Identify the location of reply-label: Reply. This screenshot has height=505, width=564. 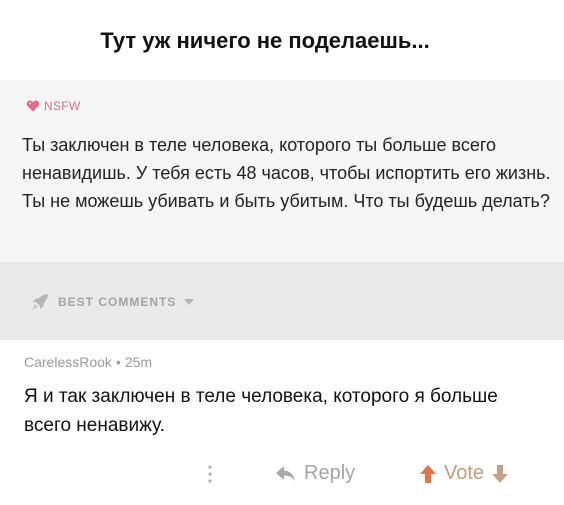
(330, 473).